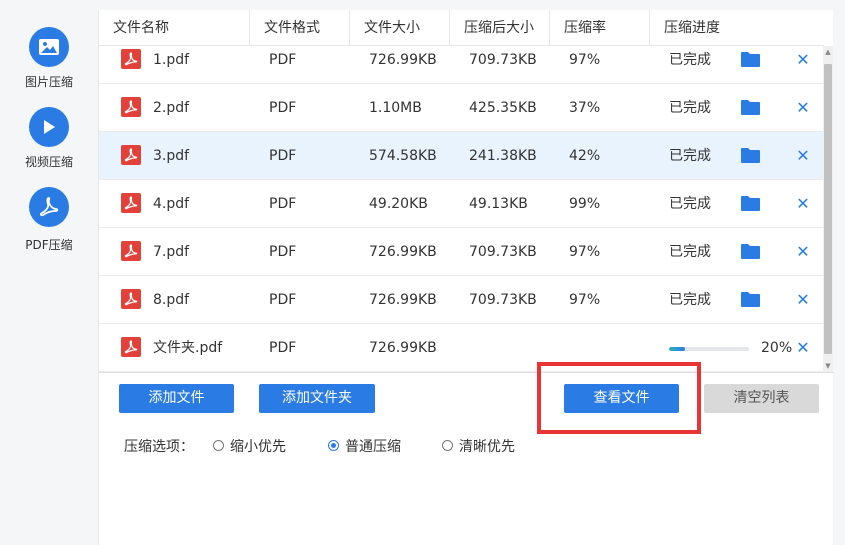 The width and height of the screenshot is (845, 545). I want to click on file-size: 574.58KB, so click(403, 156).